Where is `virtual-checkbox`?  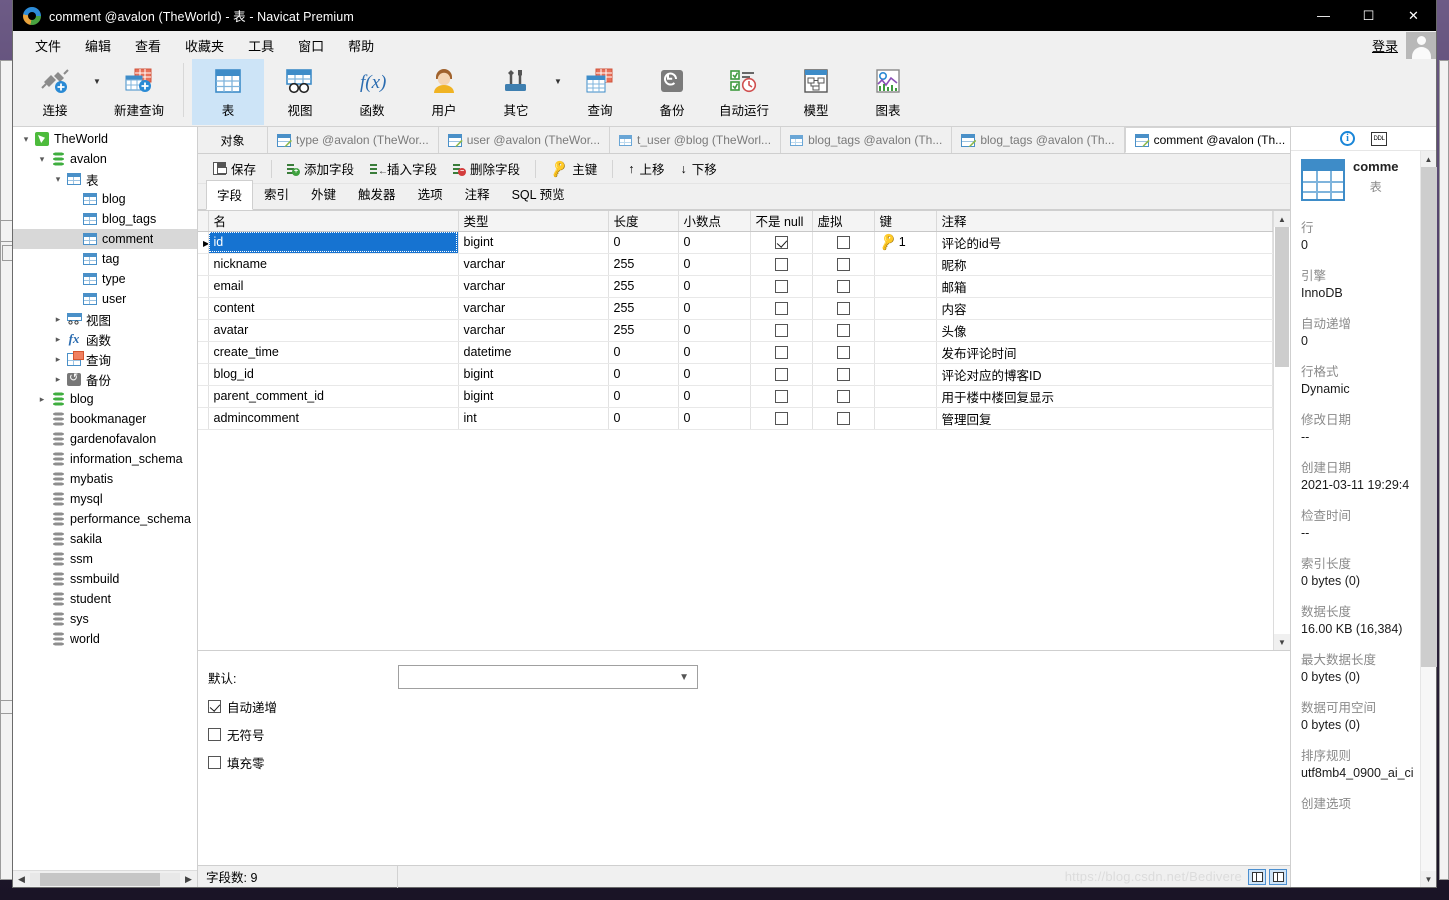 virtual-checkbox is located at coordinates (843, 397).